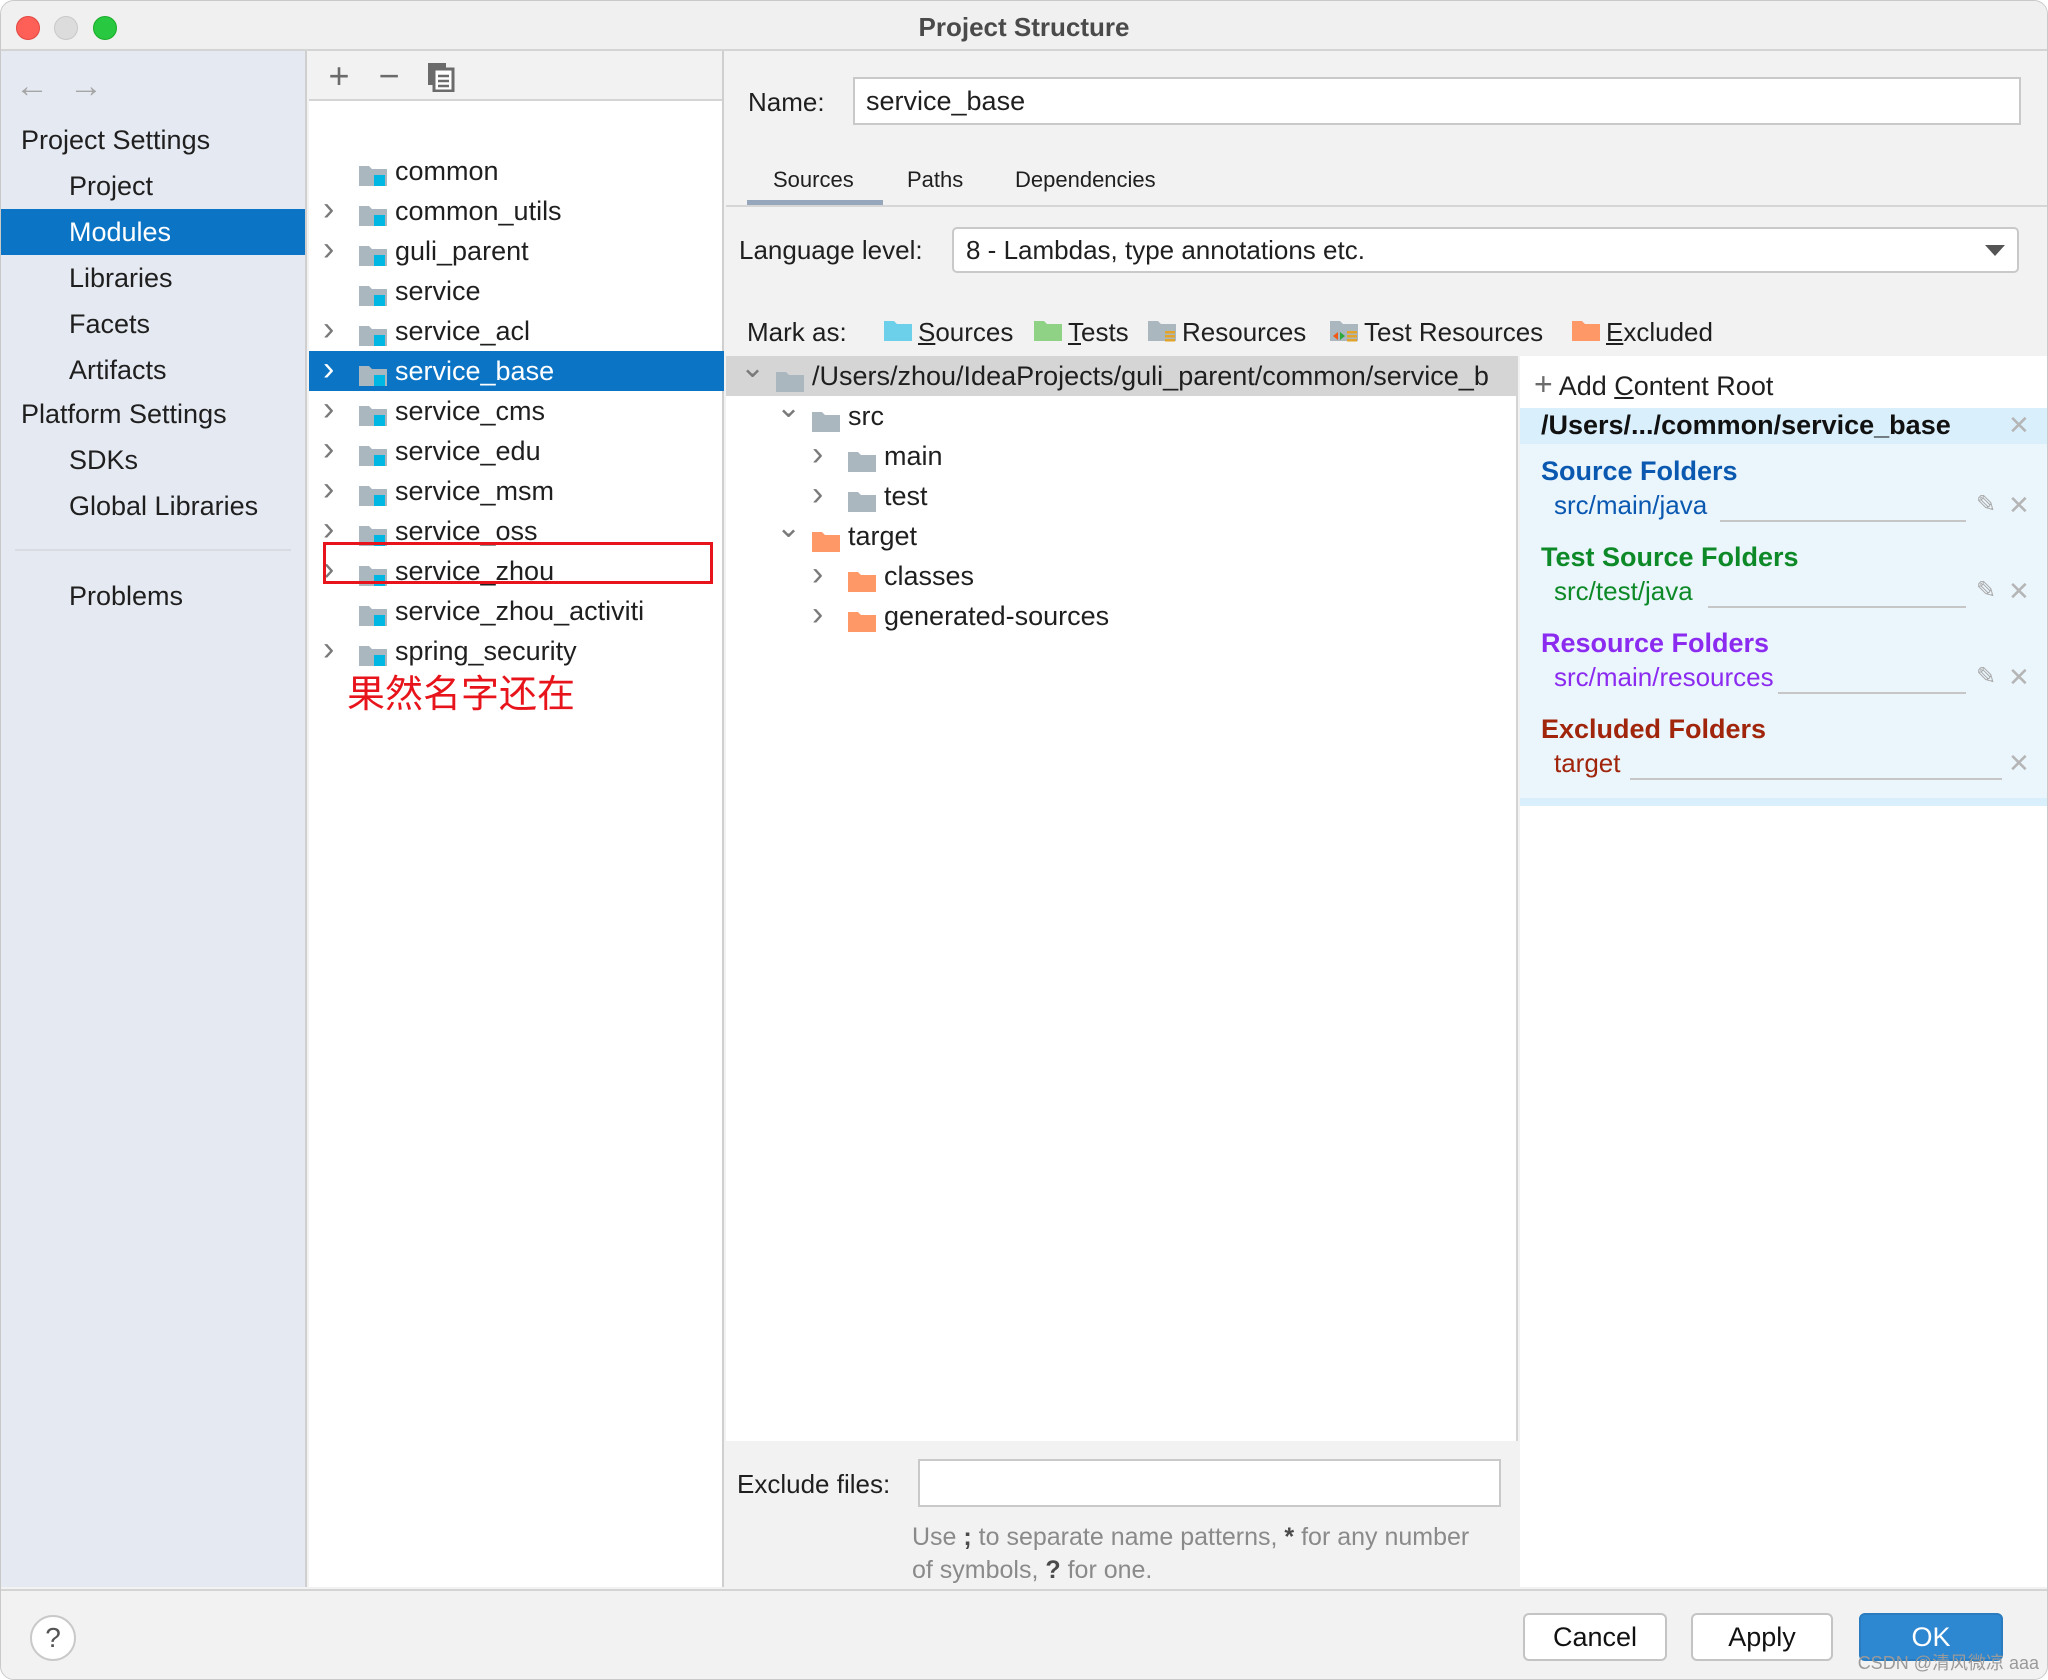 The height and width of the screenshot is (1680, 2048). What do you see at coordinates (339, 76) in the screenshot?
I see `plus-icon: +` at bounding box center [339, 76].